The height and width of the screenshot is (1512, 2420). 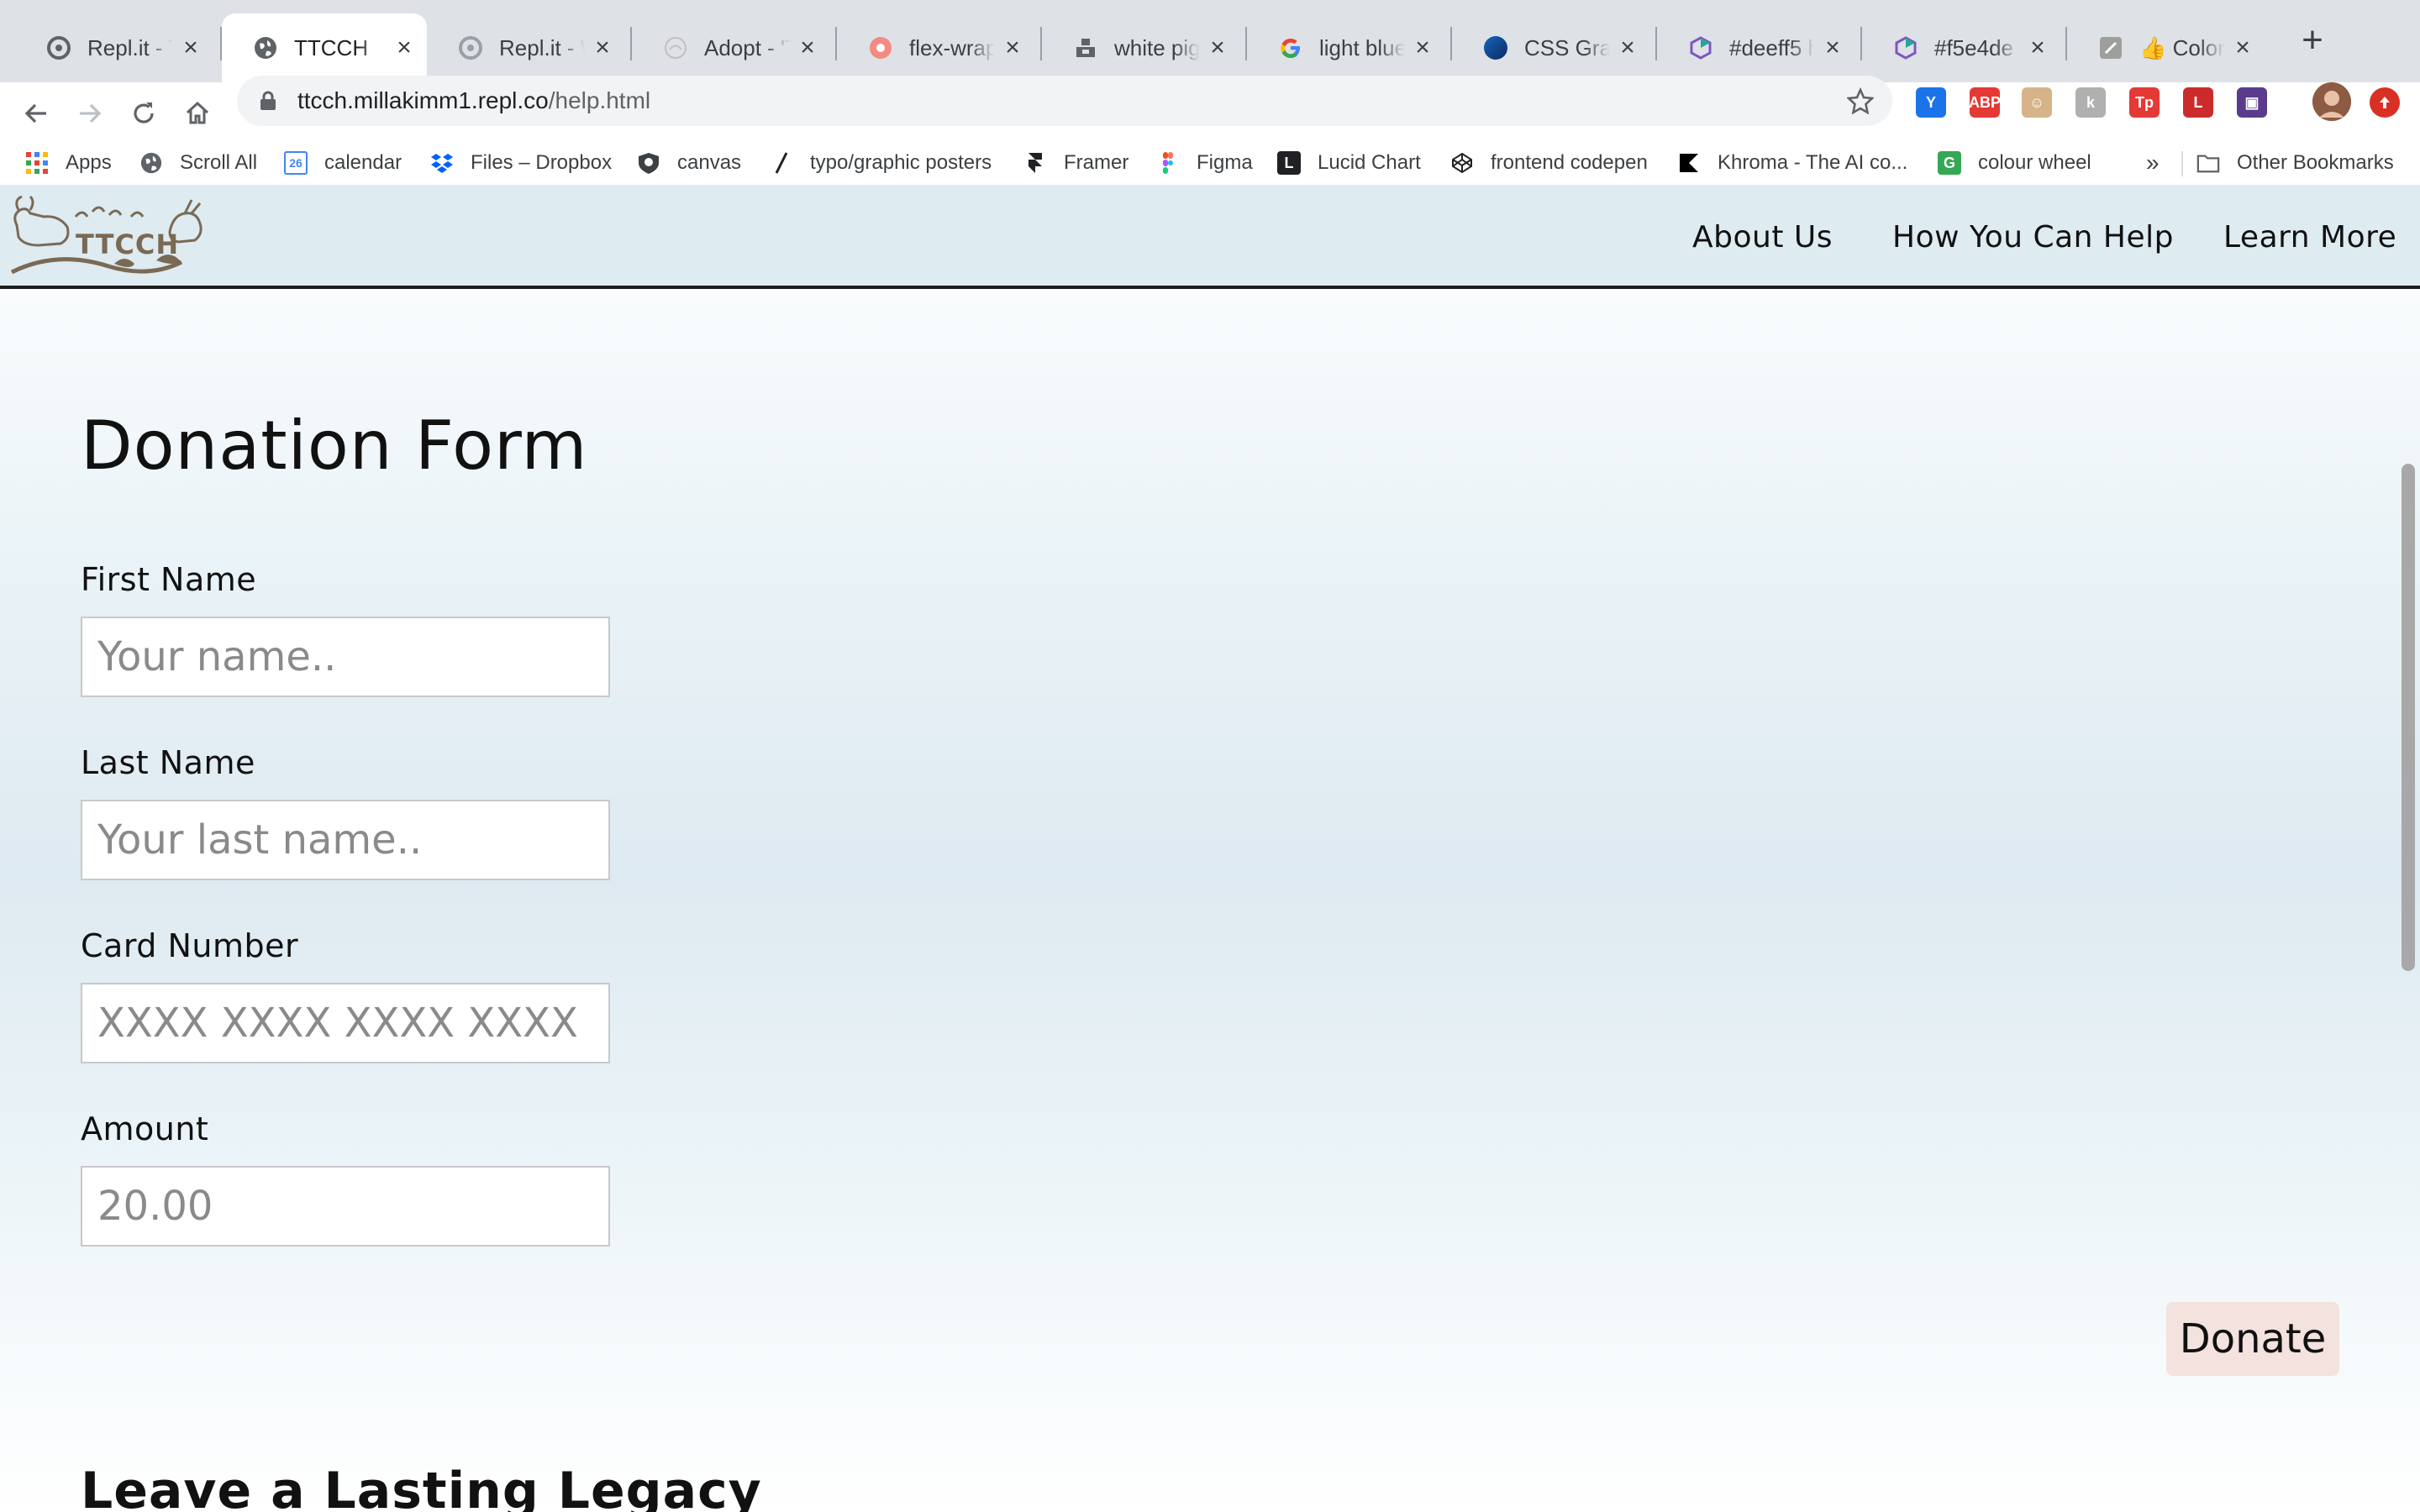 I want to click on nav-how-you-can-help: How You Can Help, so click(x=2033, y=237).